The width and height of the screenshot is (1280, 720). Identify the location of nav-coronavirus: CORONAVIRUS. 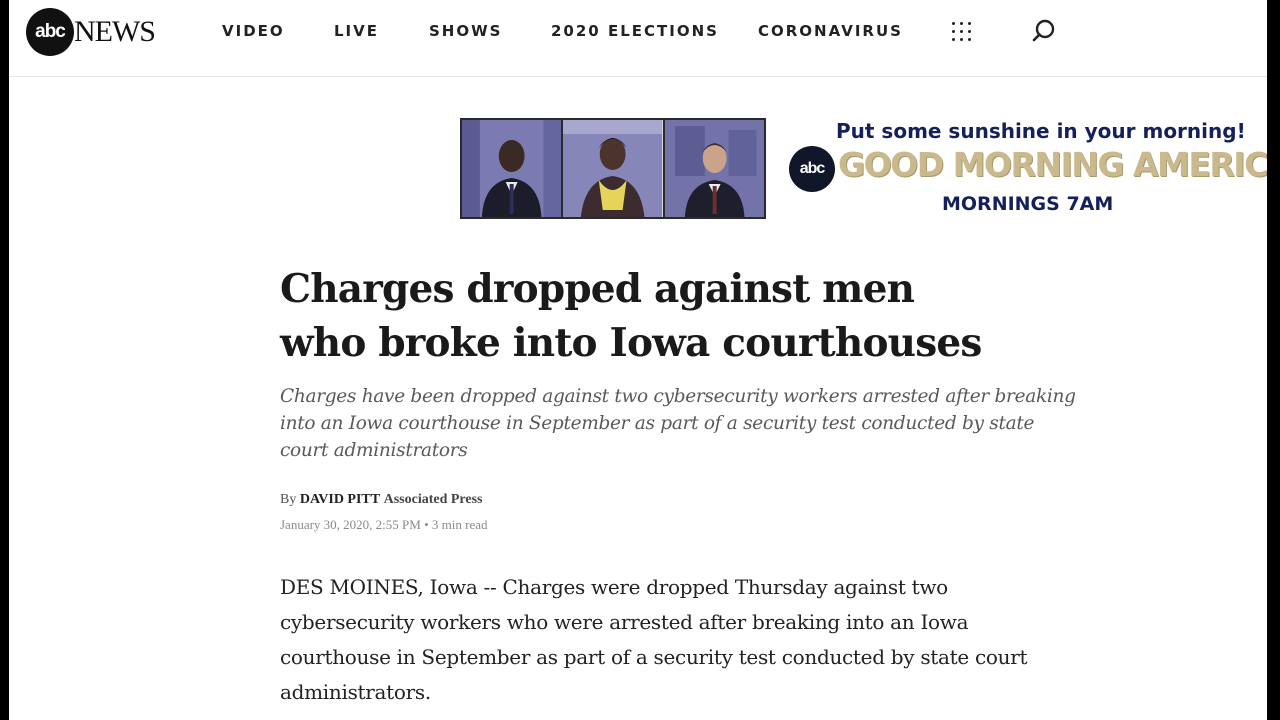
(830, 31).